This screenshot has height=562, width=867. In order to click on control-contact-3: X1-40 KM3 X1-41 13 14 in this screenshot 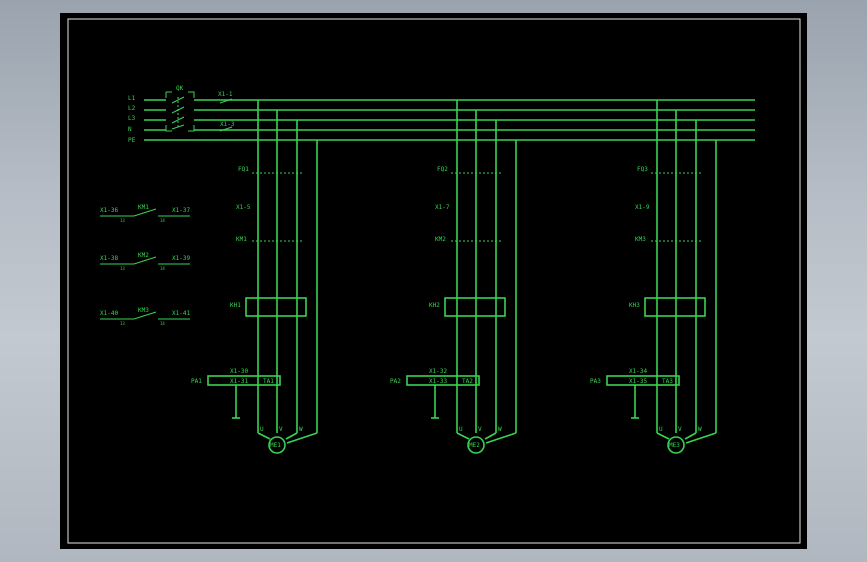, I will do `click(145, 316)`.